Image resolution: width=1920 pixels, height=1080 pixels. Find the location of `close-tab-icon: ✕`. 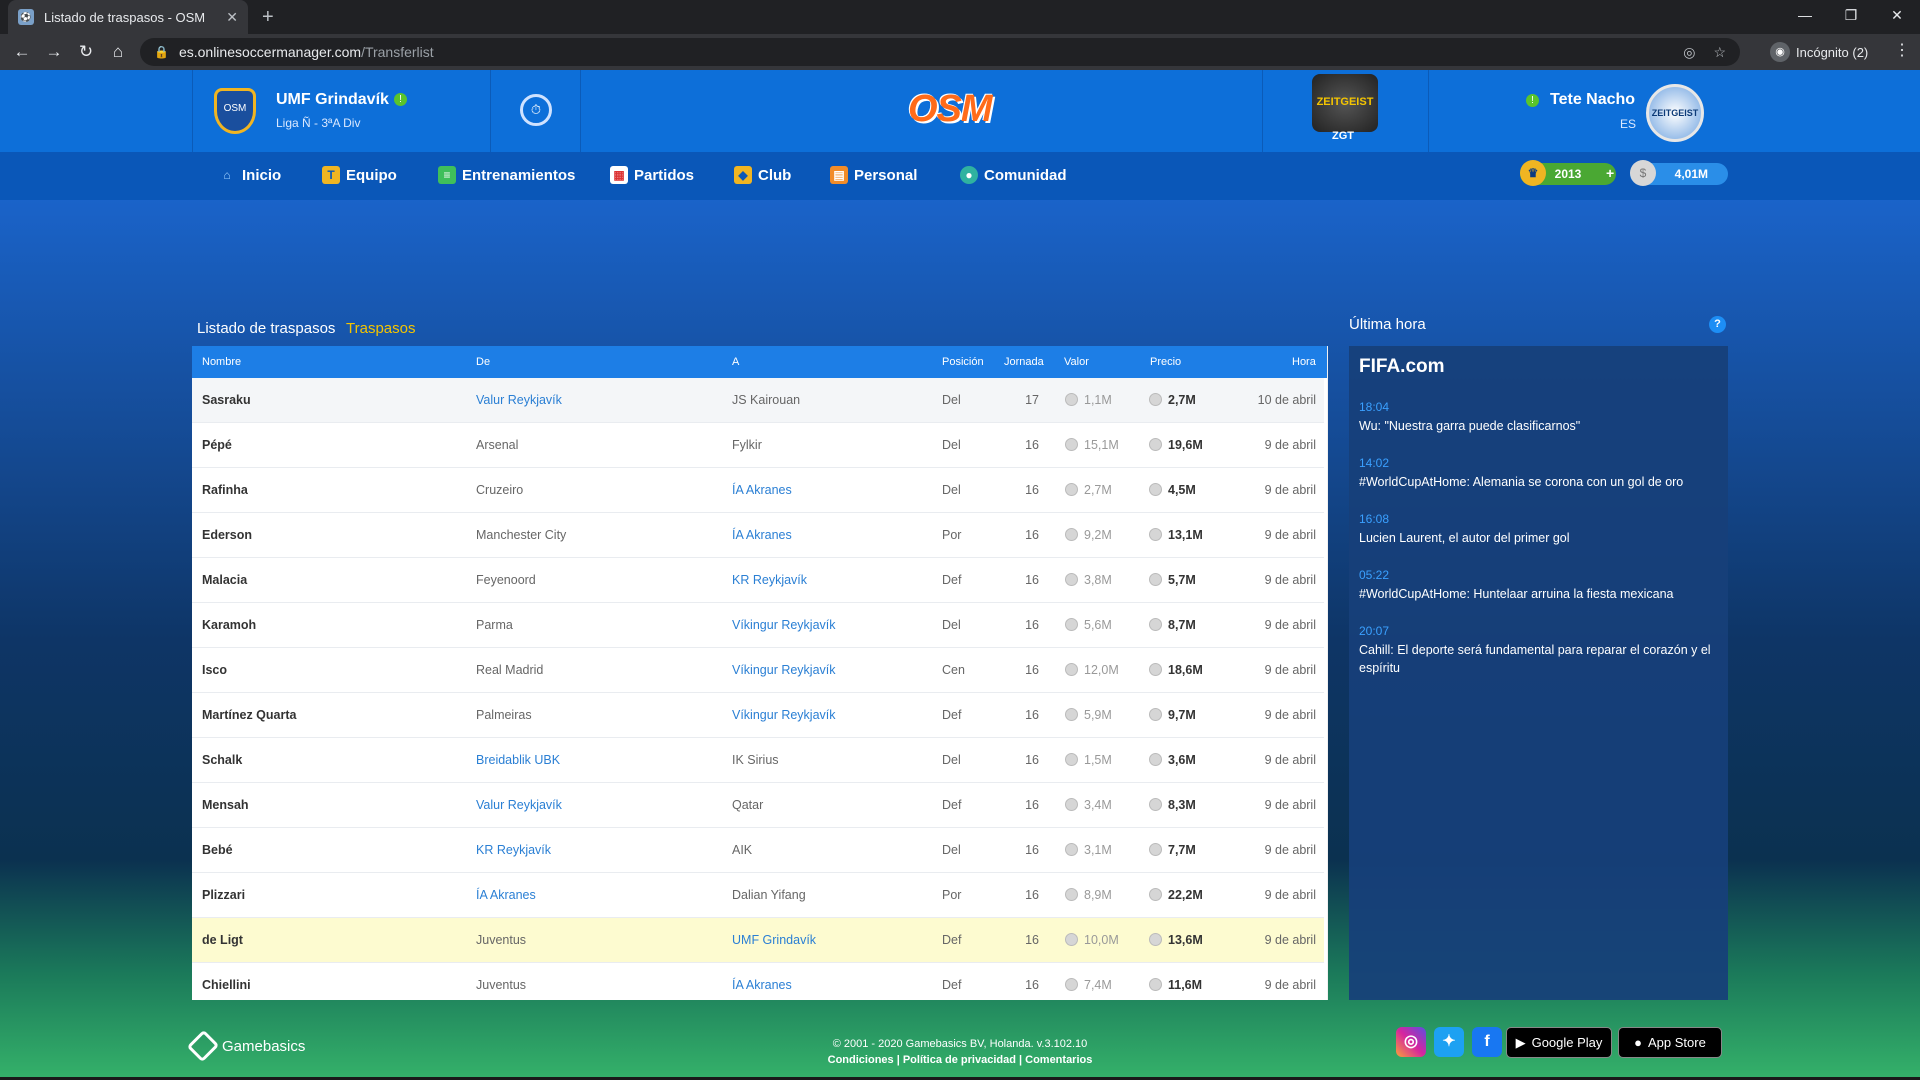

close-tab-icon: ✕ is located at coordinates (232, 17).